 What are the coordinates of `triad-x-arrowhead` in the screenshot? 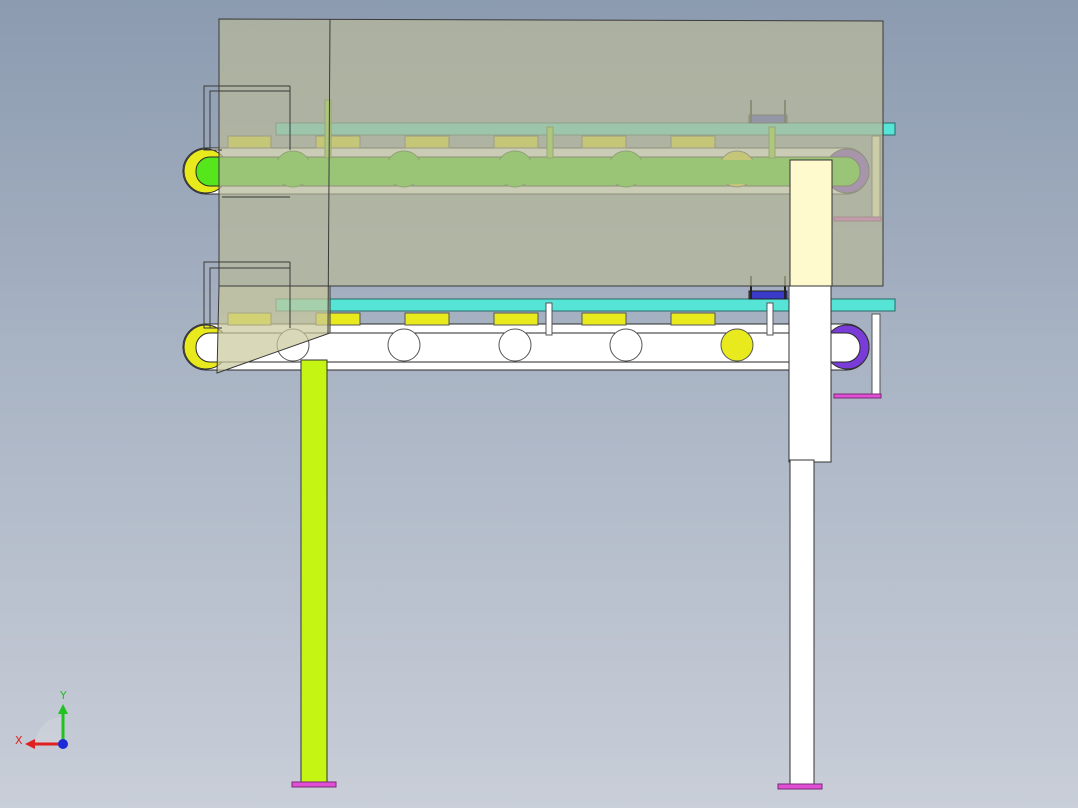 It's located at (30, 744).